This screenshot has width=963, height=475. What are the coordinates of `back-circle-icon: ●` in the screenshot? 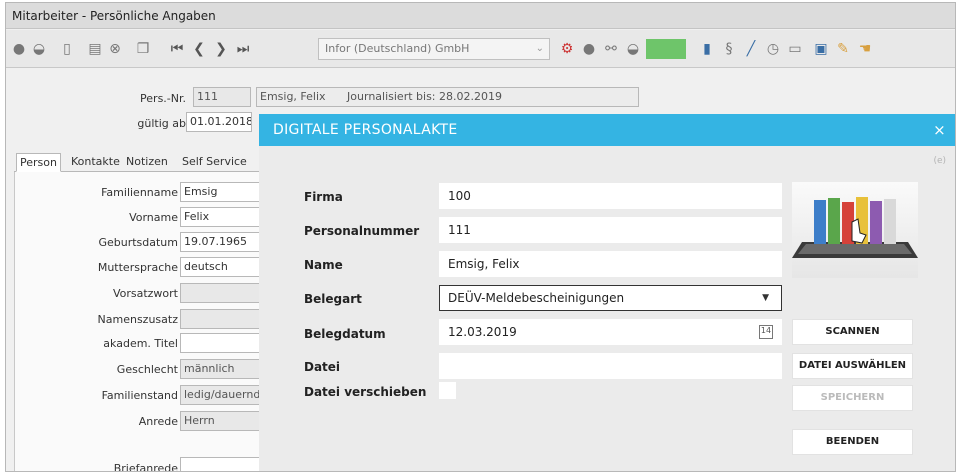 It's located at (19, 49).